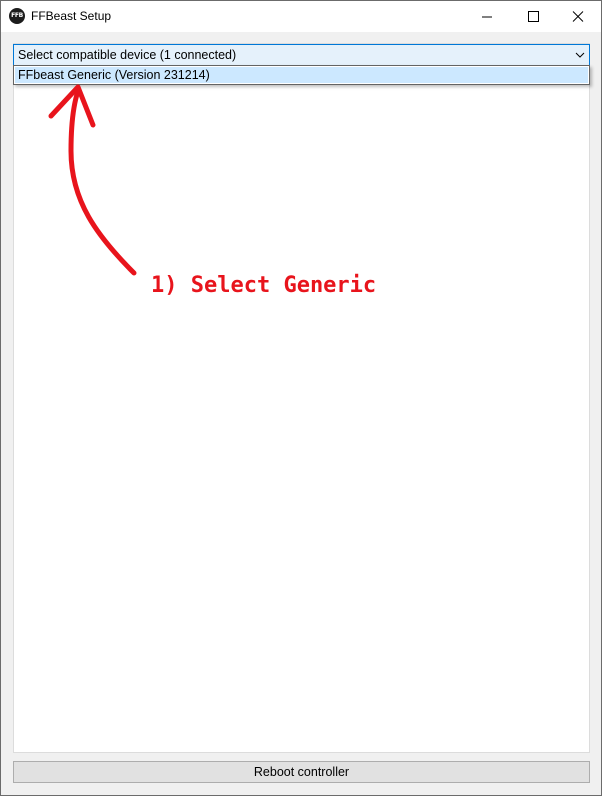 The image size is (602, 796). I want to click on device-dropdown-list: FFbeast Generic (Version 231214), so click(301, 75).